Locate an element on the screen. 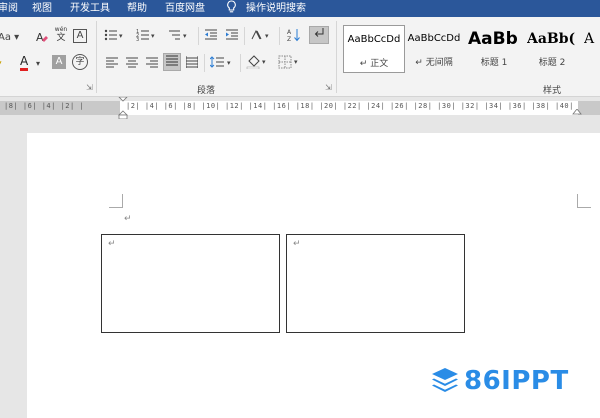 The image size is (600, 418). text-box-2-paragraph-mark: ↵ is located at coordinates (297, 244).